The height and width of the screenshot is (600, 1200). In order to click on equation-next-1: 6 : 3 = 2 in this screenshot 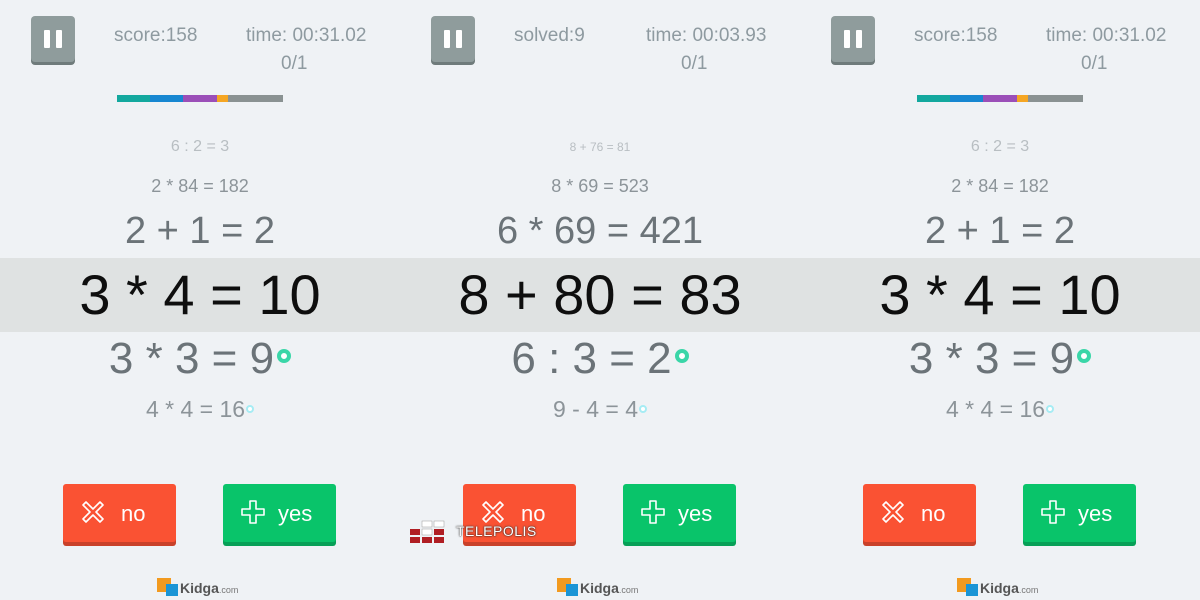, I will do `click(600, 359)`.